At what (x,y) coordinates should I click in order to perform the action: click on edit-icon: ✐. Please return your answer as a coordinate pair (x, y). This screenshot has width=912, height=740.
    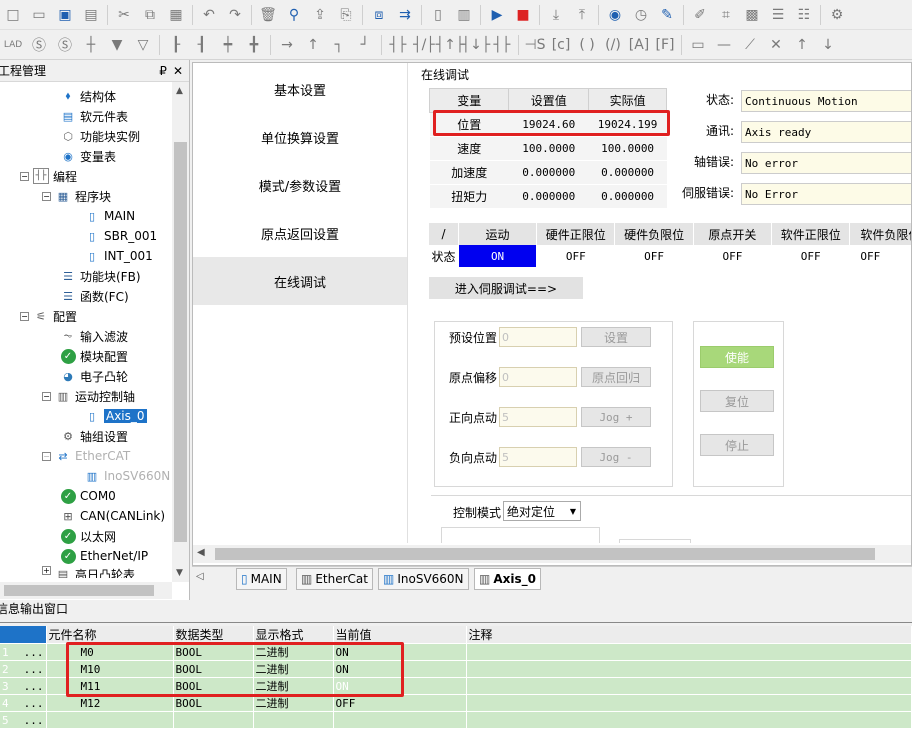
    Looking at the image, I should click on (700, 15).